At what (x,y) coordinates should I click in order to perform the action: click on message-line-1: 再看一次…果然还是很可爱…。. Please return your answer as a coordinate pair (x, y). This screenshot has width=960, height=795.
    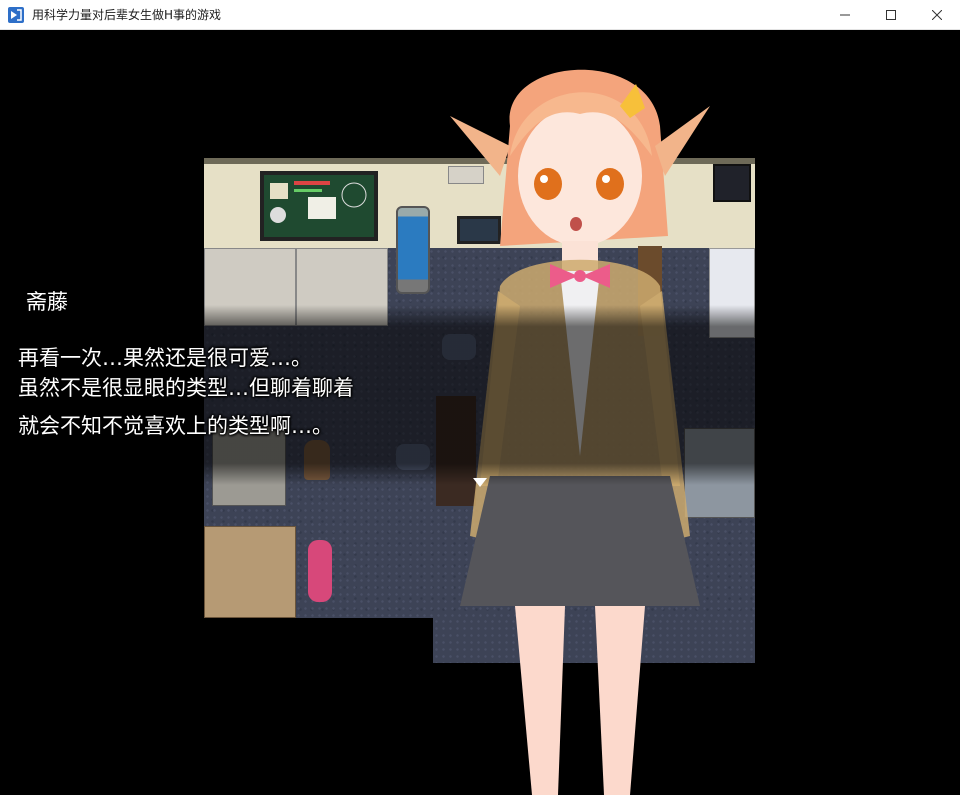
    Looking at the image, I should click on (165, 358).